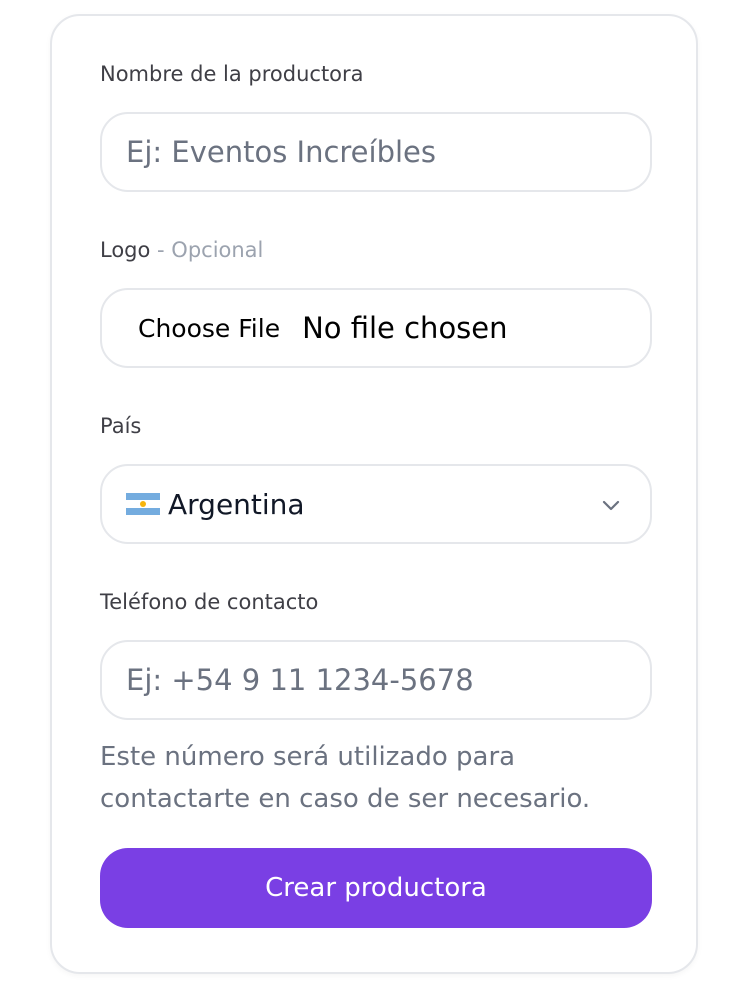  I want to click on name-field-box, so click(376, 152).